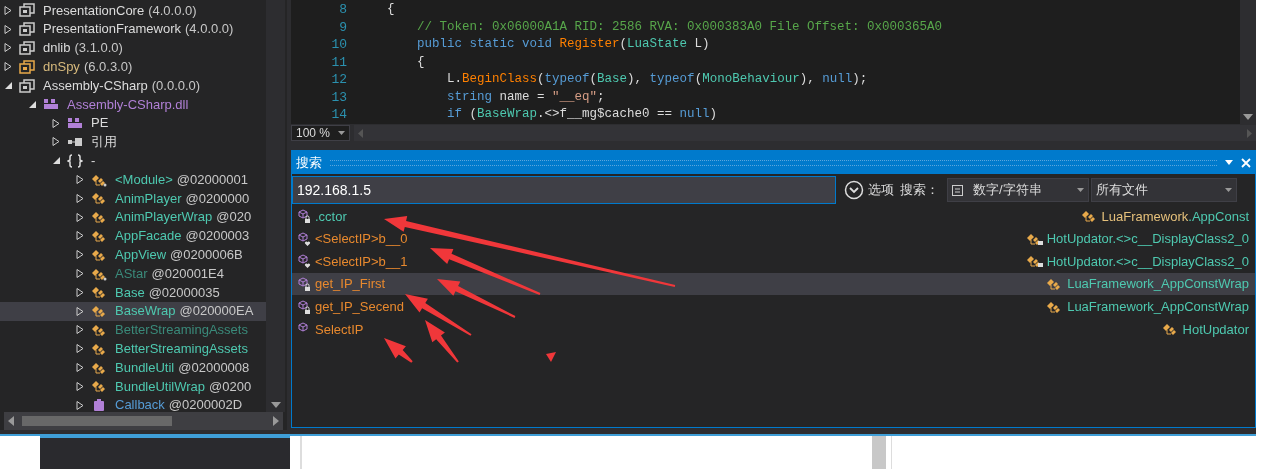  I want to click on vertical-scrollbar, so click(275, 206).